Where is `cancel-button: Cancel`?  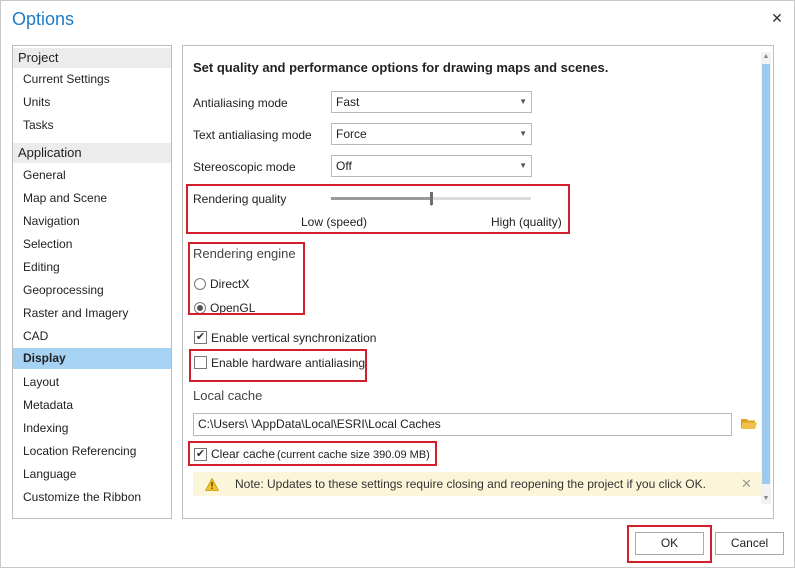 cancel-button: Cancel is located at coordinates (749, 543).